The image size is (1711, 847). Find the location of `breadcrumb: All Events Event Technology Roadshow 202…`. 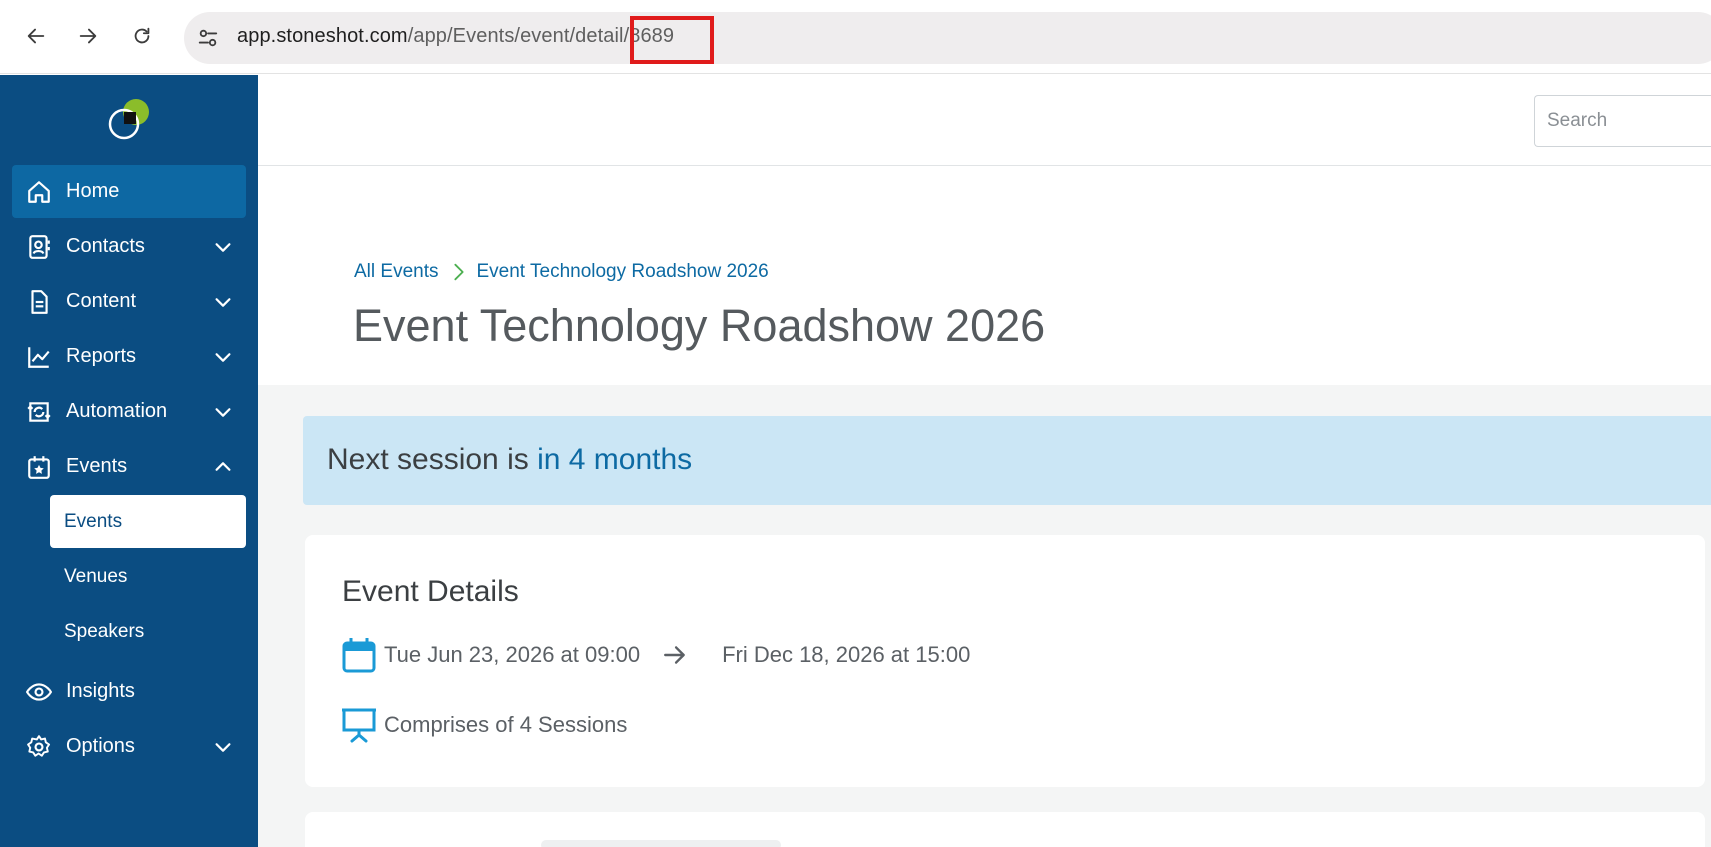

breadcrumb: All Events Event Technology Roadshow 202… is located at coordinates (561, 272).